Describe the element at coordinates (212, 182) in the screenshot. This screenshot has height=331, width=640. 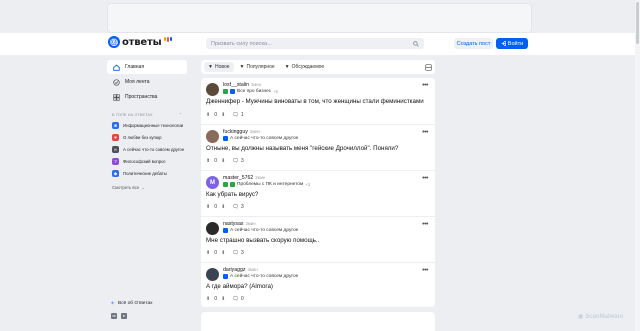
I see `avatar: M` at that location.